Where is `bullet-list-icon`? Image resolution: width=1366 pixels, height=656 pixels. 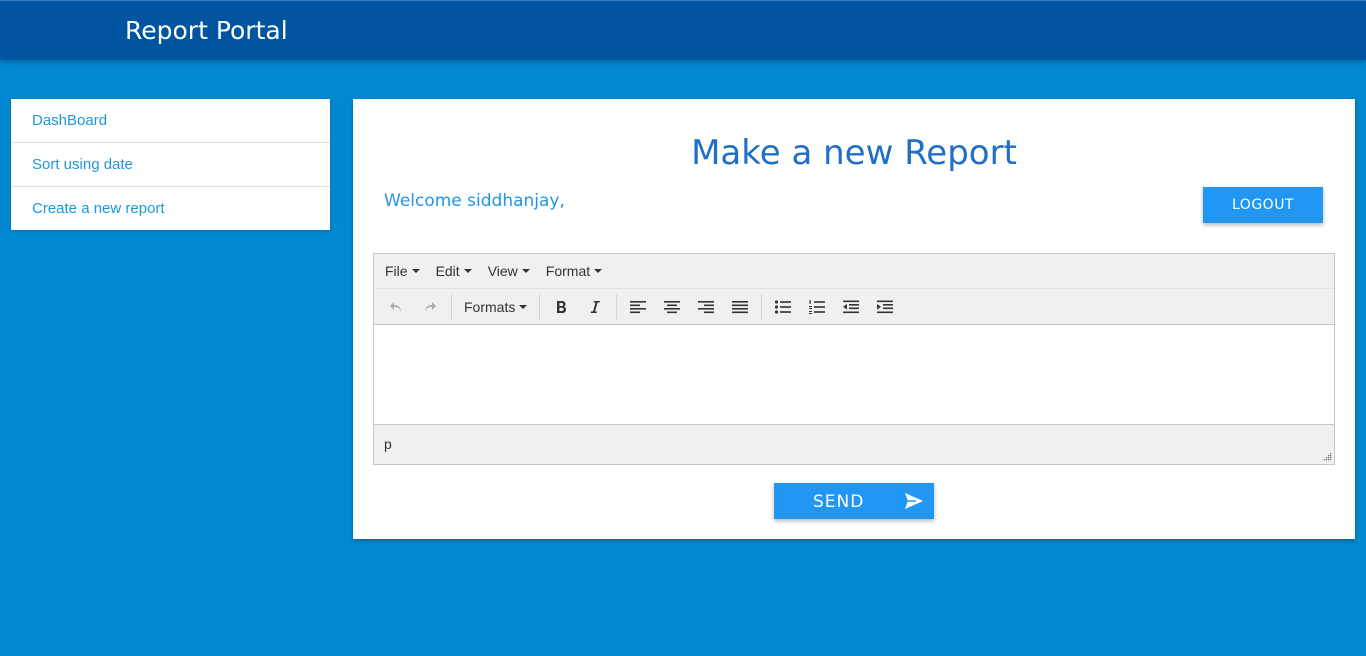
bullet-list-icon is located at coordinates (783, 306).